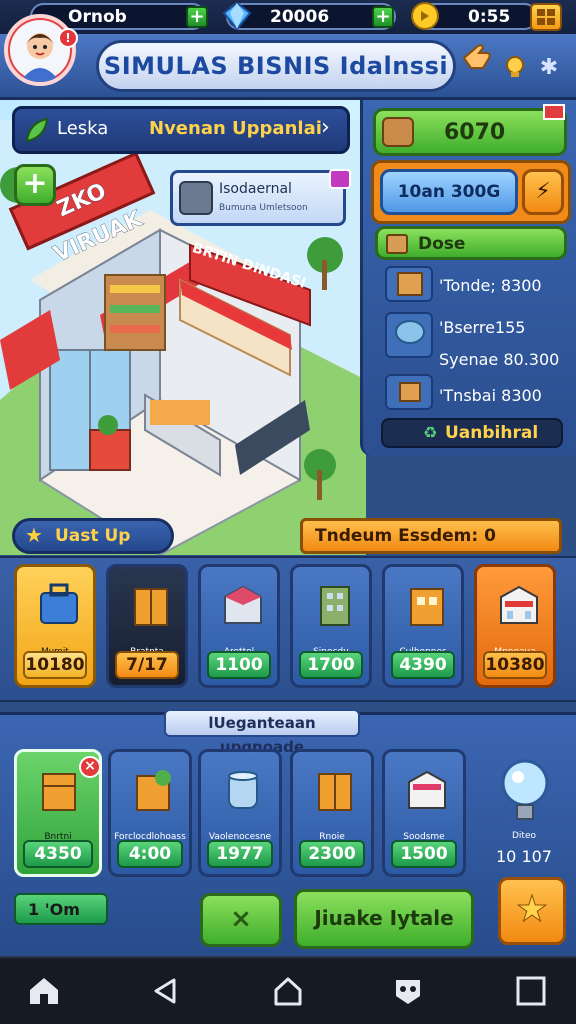 This screenshot has width=576, height=1024. What do you see at coordinates (499, 359) in the screenshot?
I see `list-item-label: Syenae 80.300` at bounding box center [499, 359].